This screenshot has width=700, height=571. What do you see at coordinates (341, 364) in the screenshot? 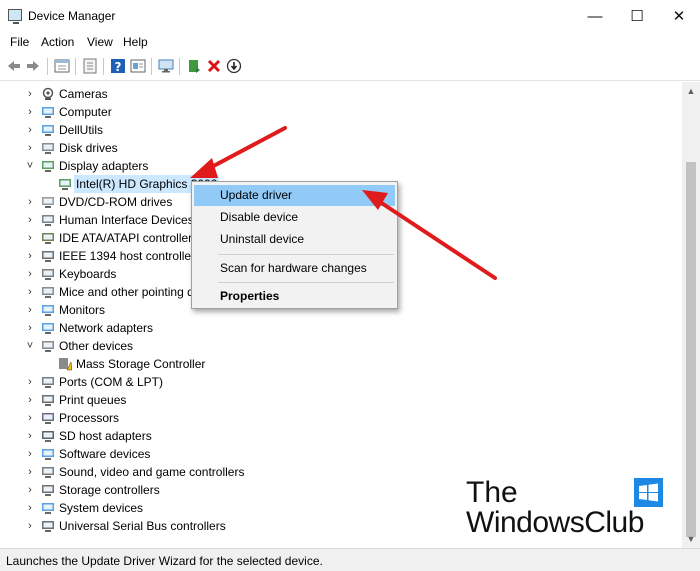
I see `tree-row: Mass Storage Controller` at bounding box center [341, 364].